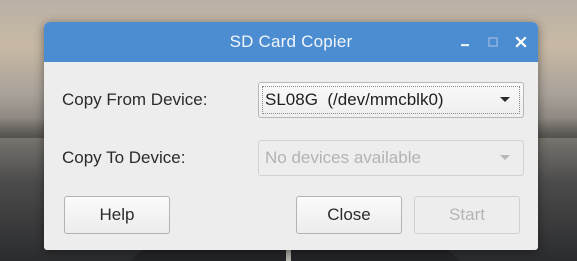 The height and width of the screenshot is (261, 577). I want to click on copy-to-device-select: No devices available, so click(391, 158).